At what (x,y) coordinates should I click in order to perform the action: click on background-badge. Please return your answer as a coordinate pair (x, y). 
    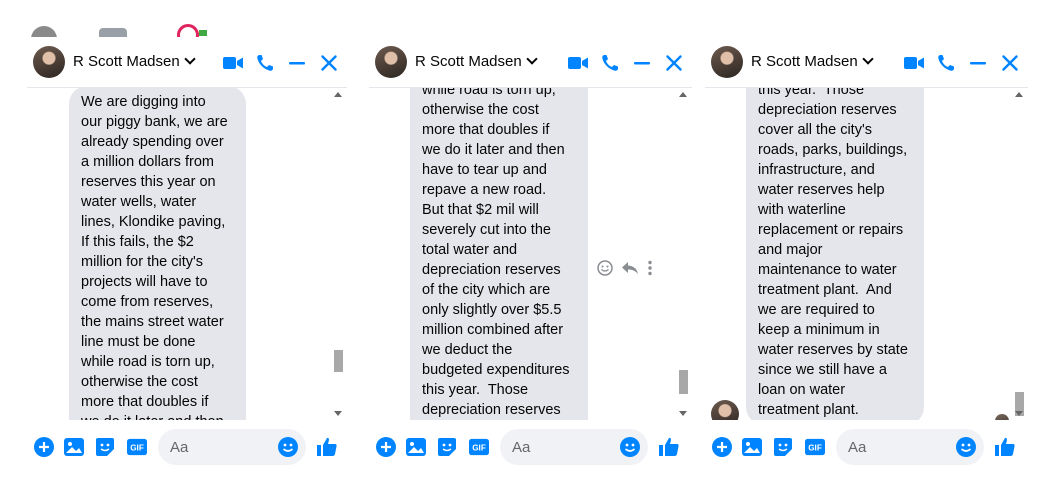
    Looking at the image, I should click on (203, 33).